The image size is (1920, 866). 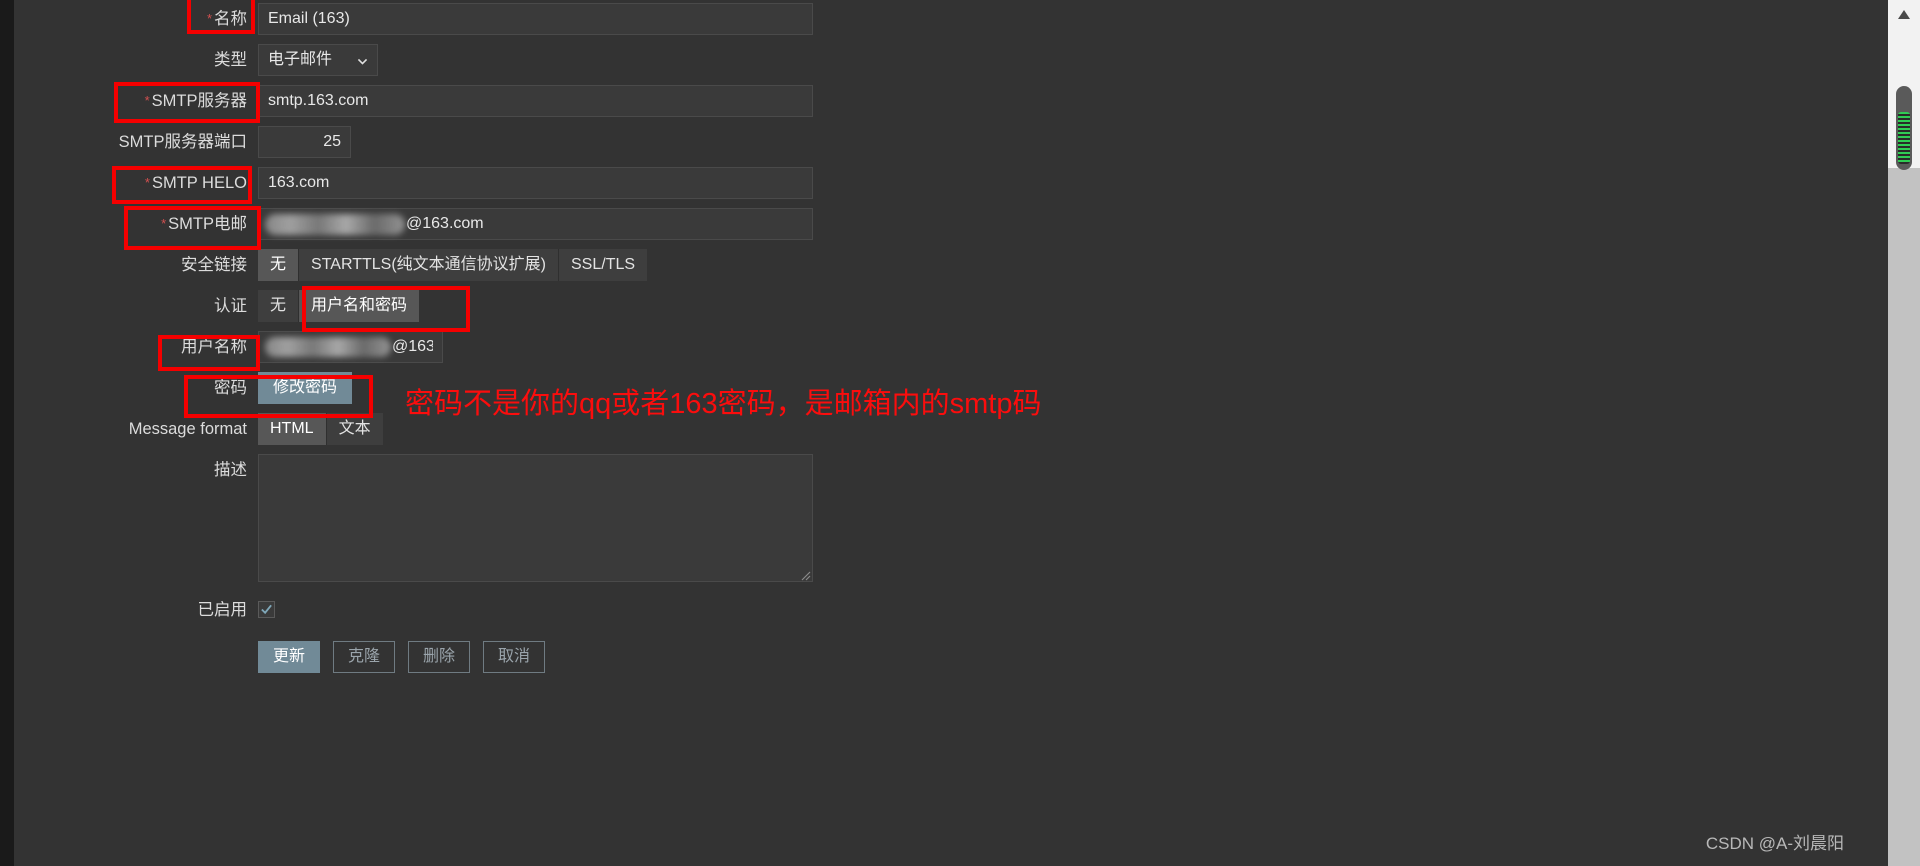 What do you see at coordinates (209, 18) in the screenshot?
I see `required-asterisk-name: *` at bounding box center [209, 18].